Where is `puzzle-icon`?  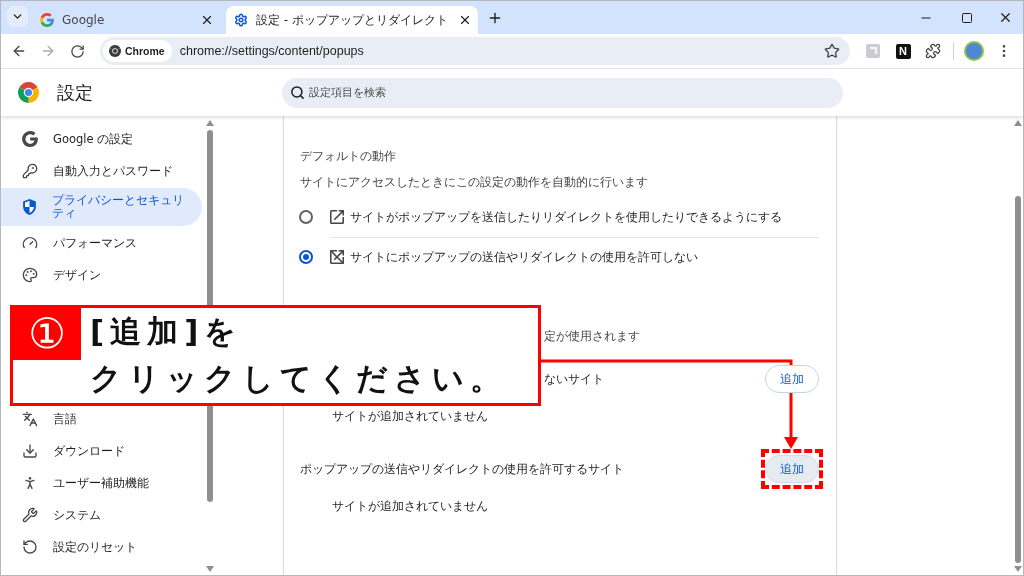 puzzle-icon is located at coordinates (933, 51).